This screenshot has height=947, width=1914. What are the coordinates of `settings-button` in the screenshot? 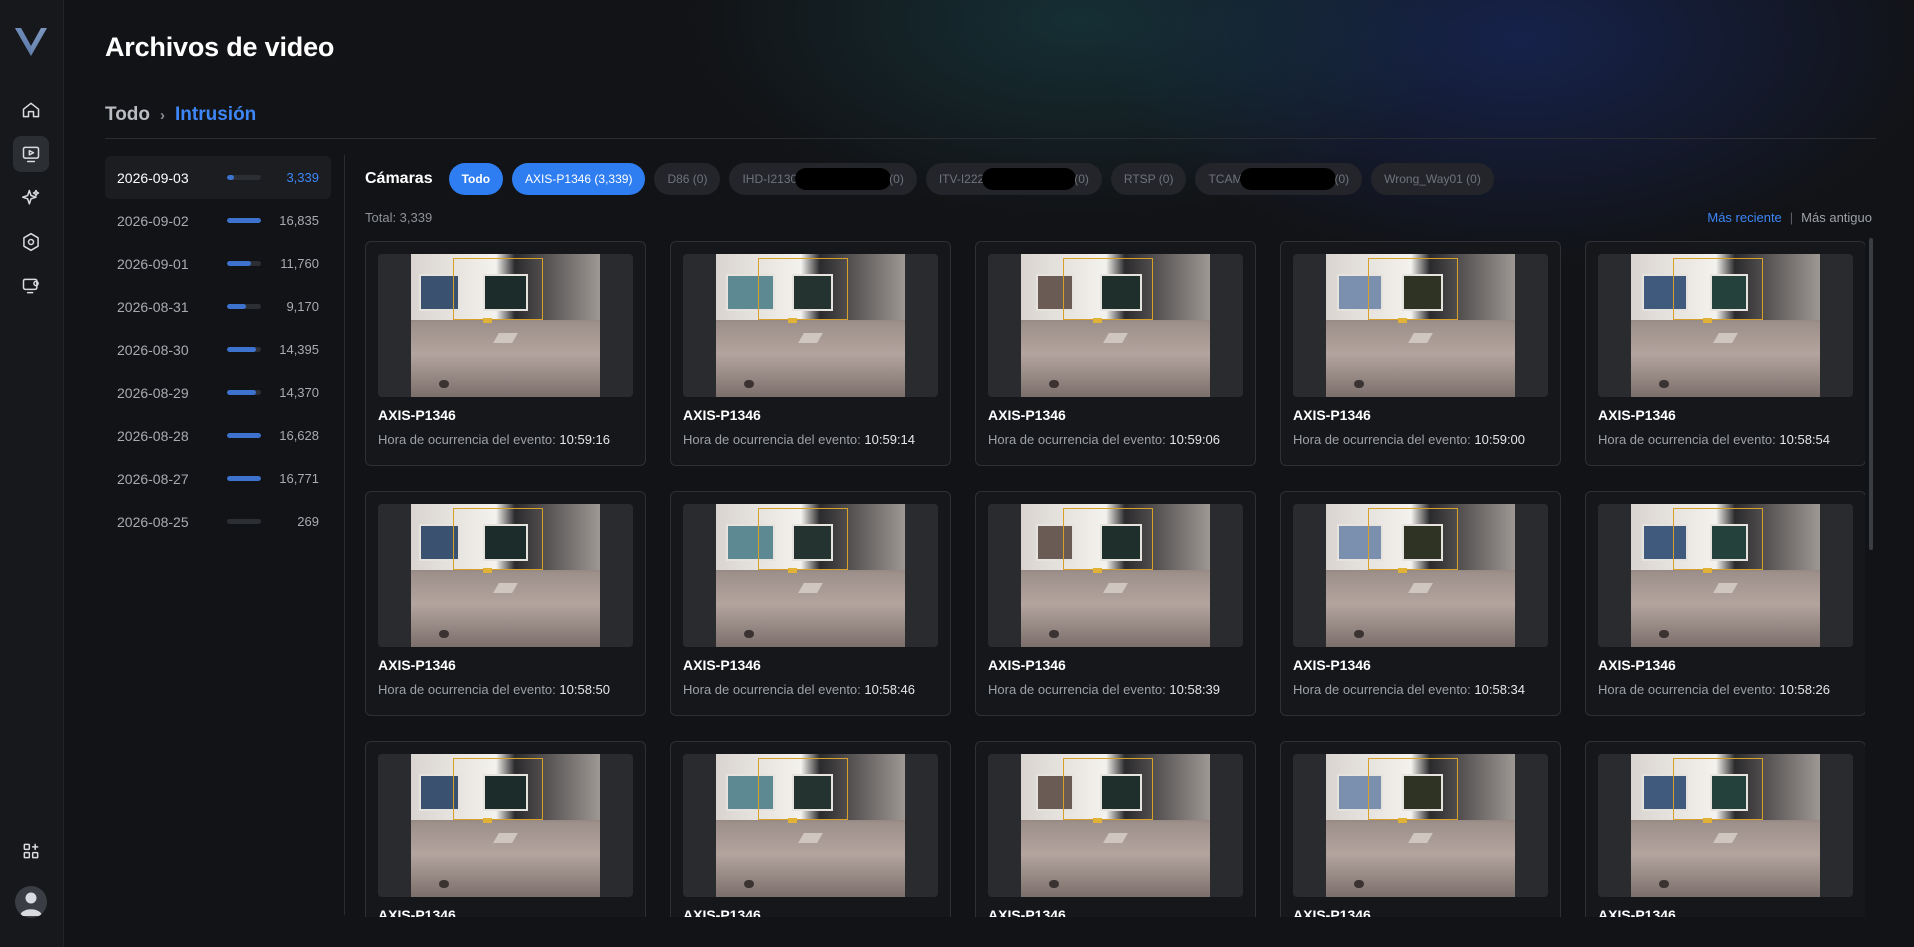 It's located at (31, 242).